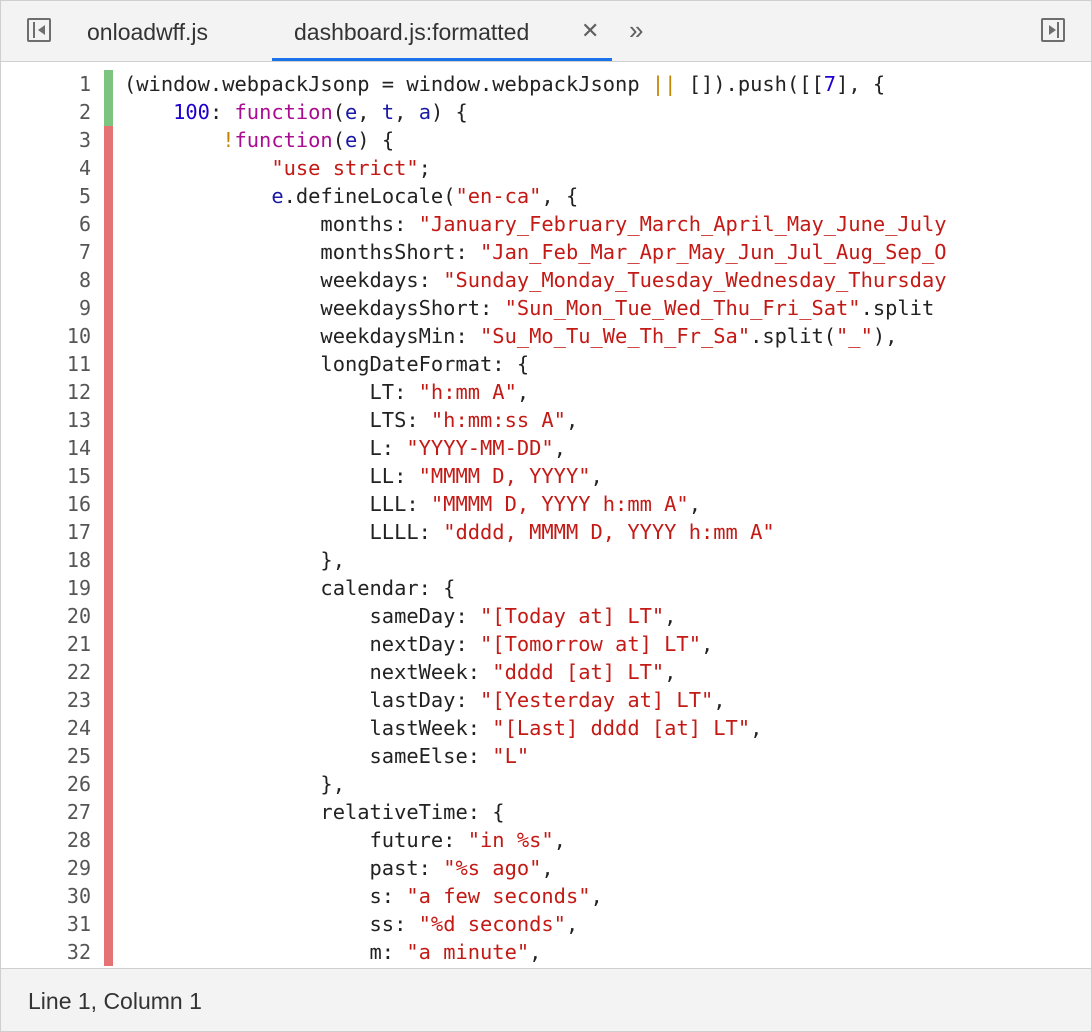  I want to click on code-line: nextWeek: "dddd [at] LT",, so click(400, 672).